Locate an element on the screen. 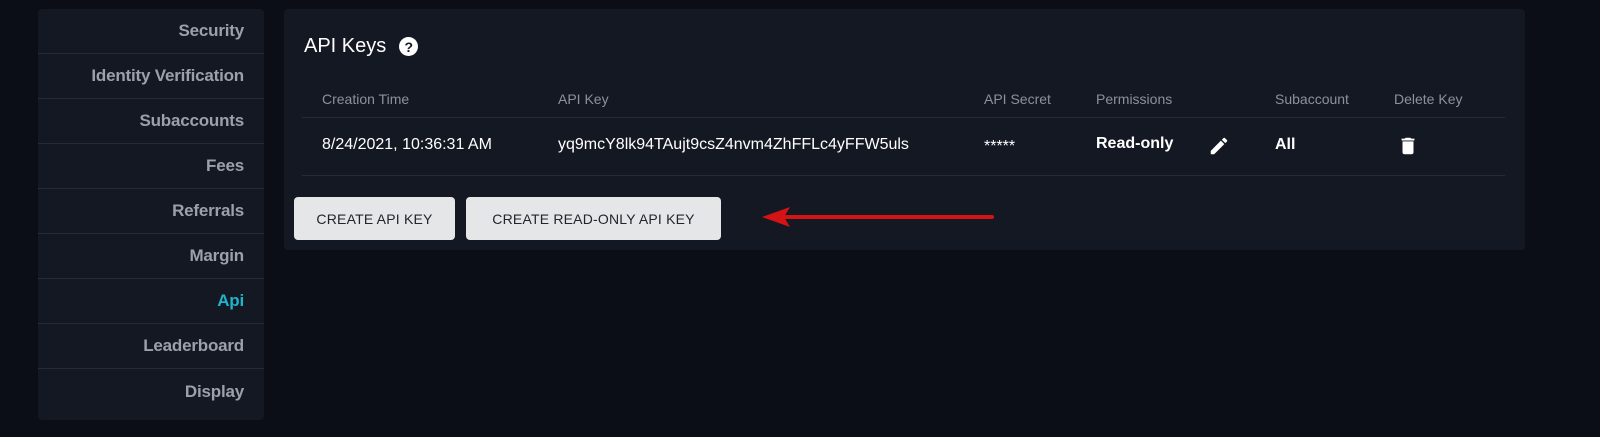 The image size is (1600, 437). sidebar-item-referrals: Referrals is located at coordinates (151, 211).